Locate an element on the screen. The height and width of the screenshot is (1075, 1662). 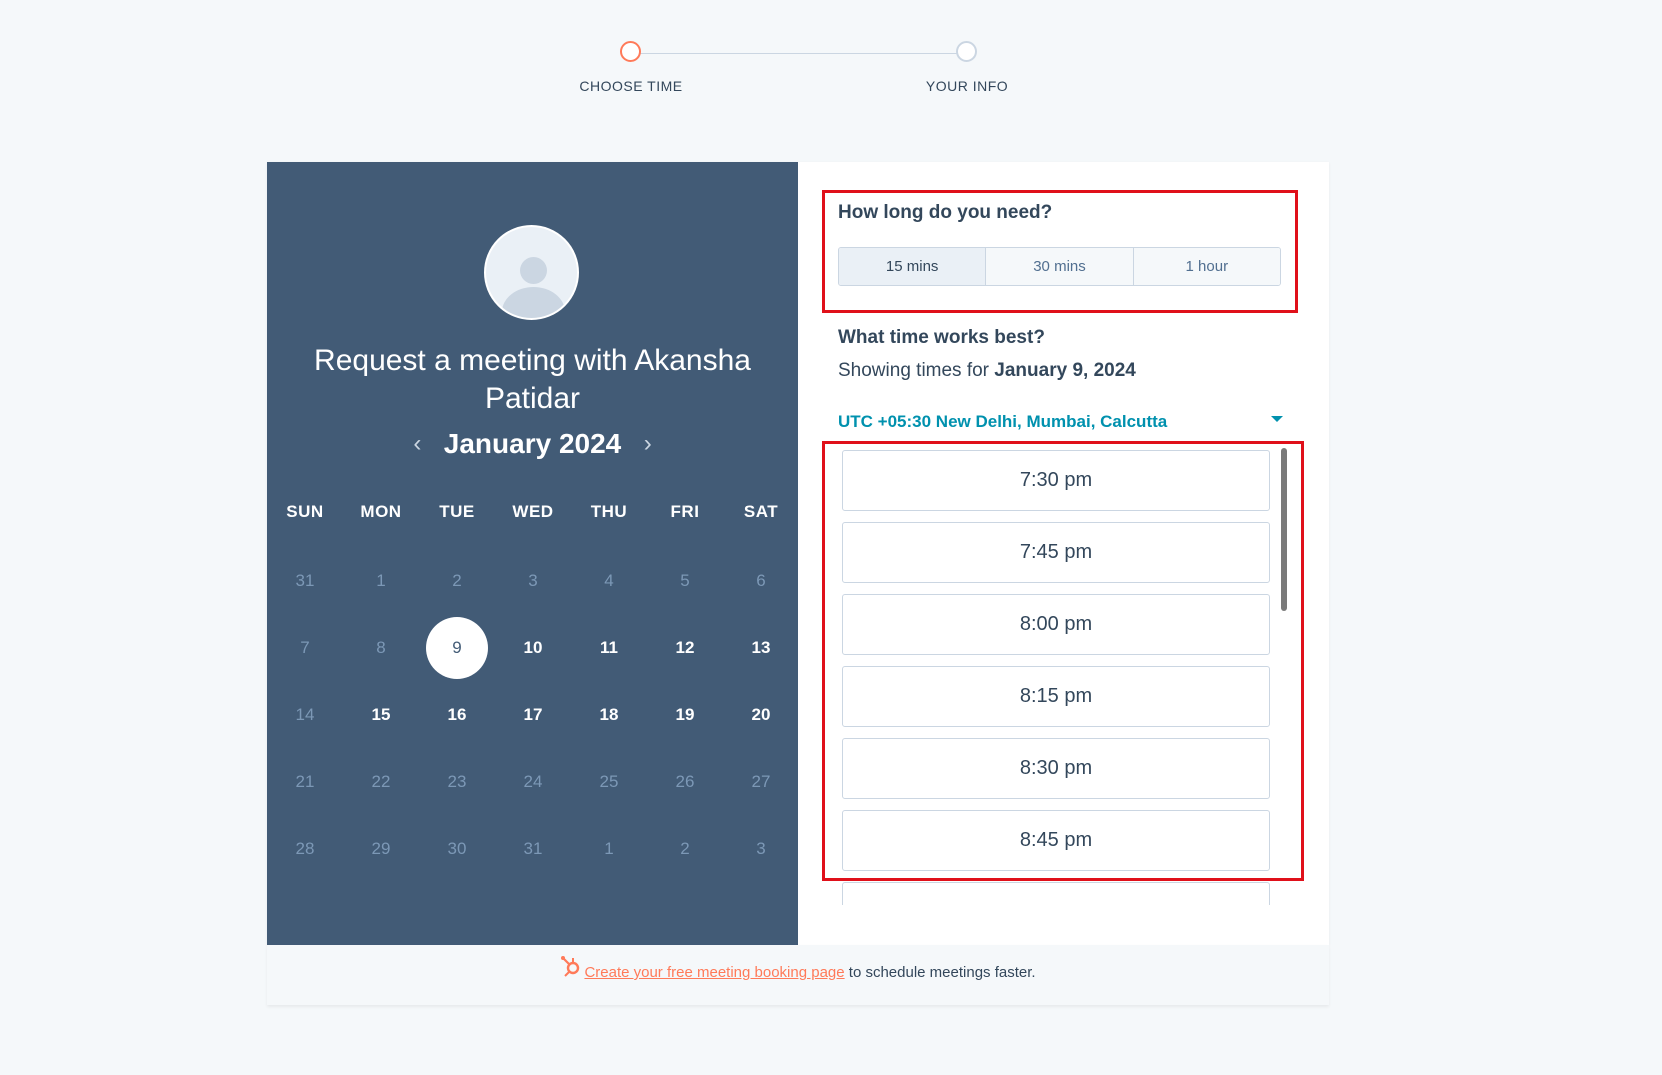
calendar-day: 6 is located at coordinates (761, 580).